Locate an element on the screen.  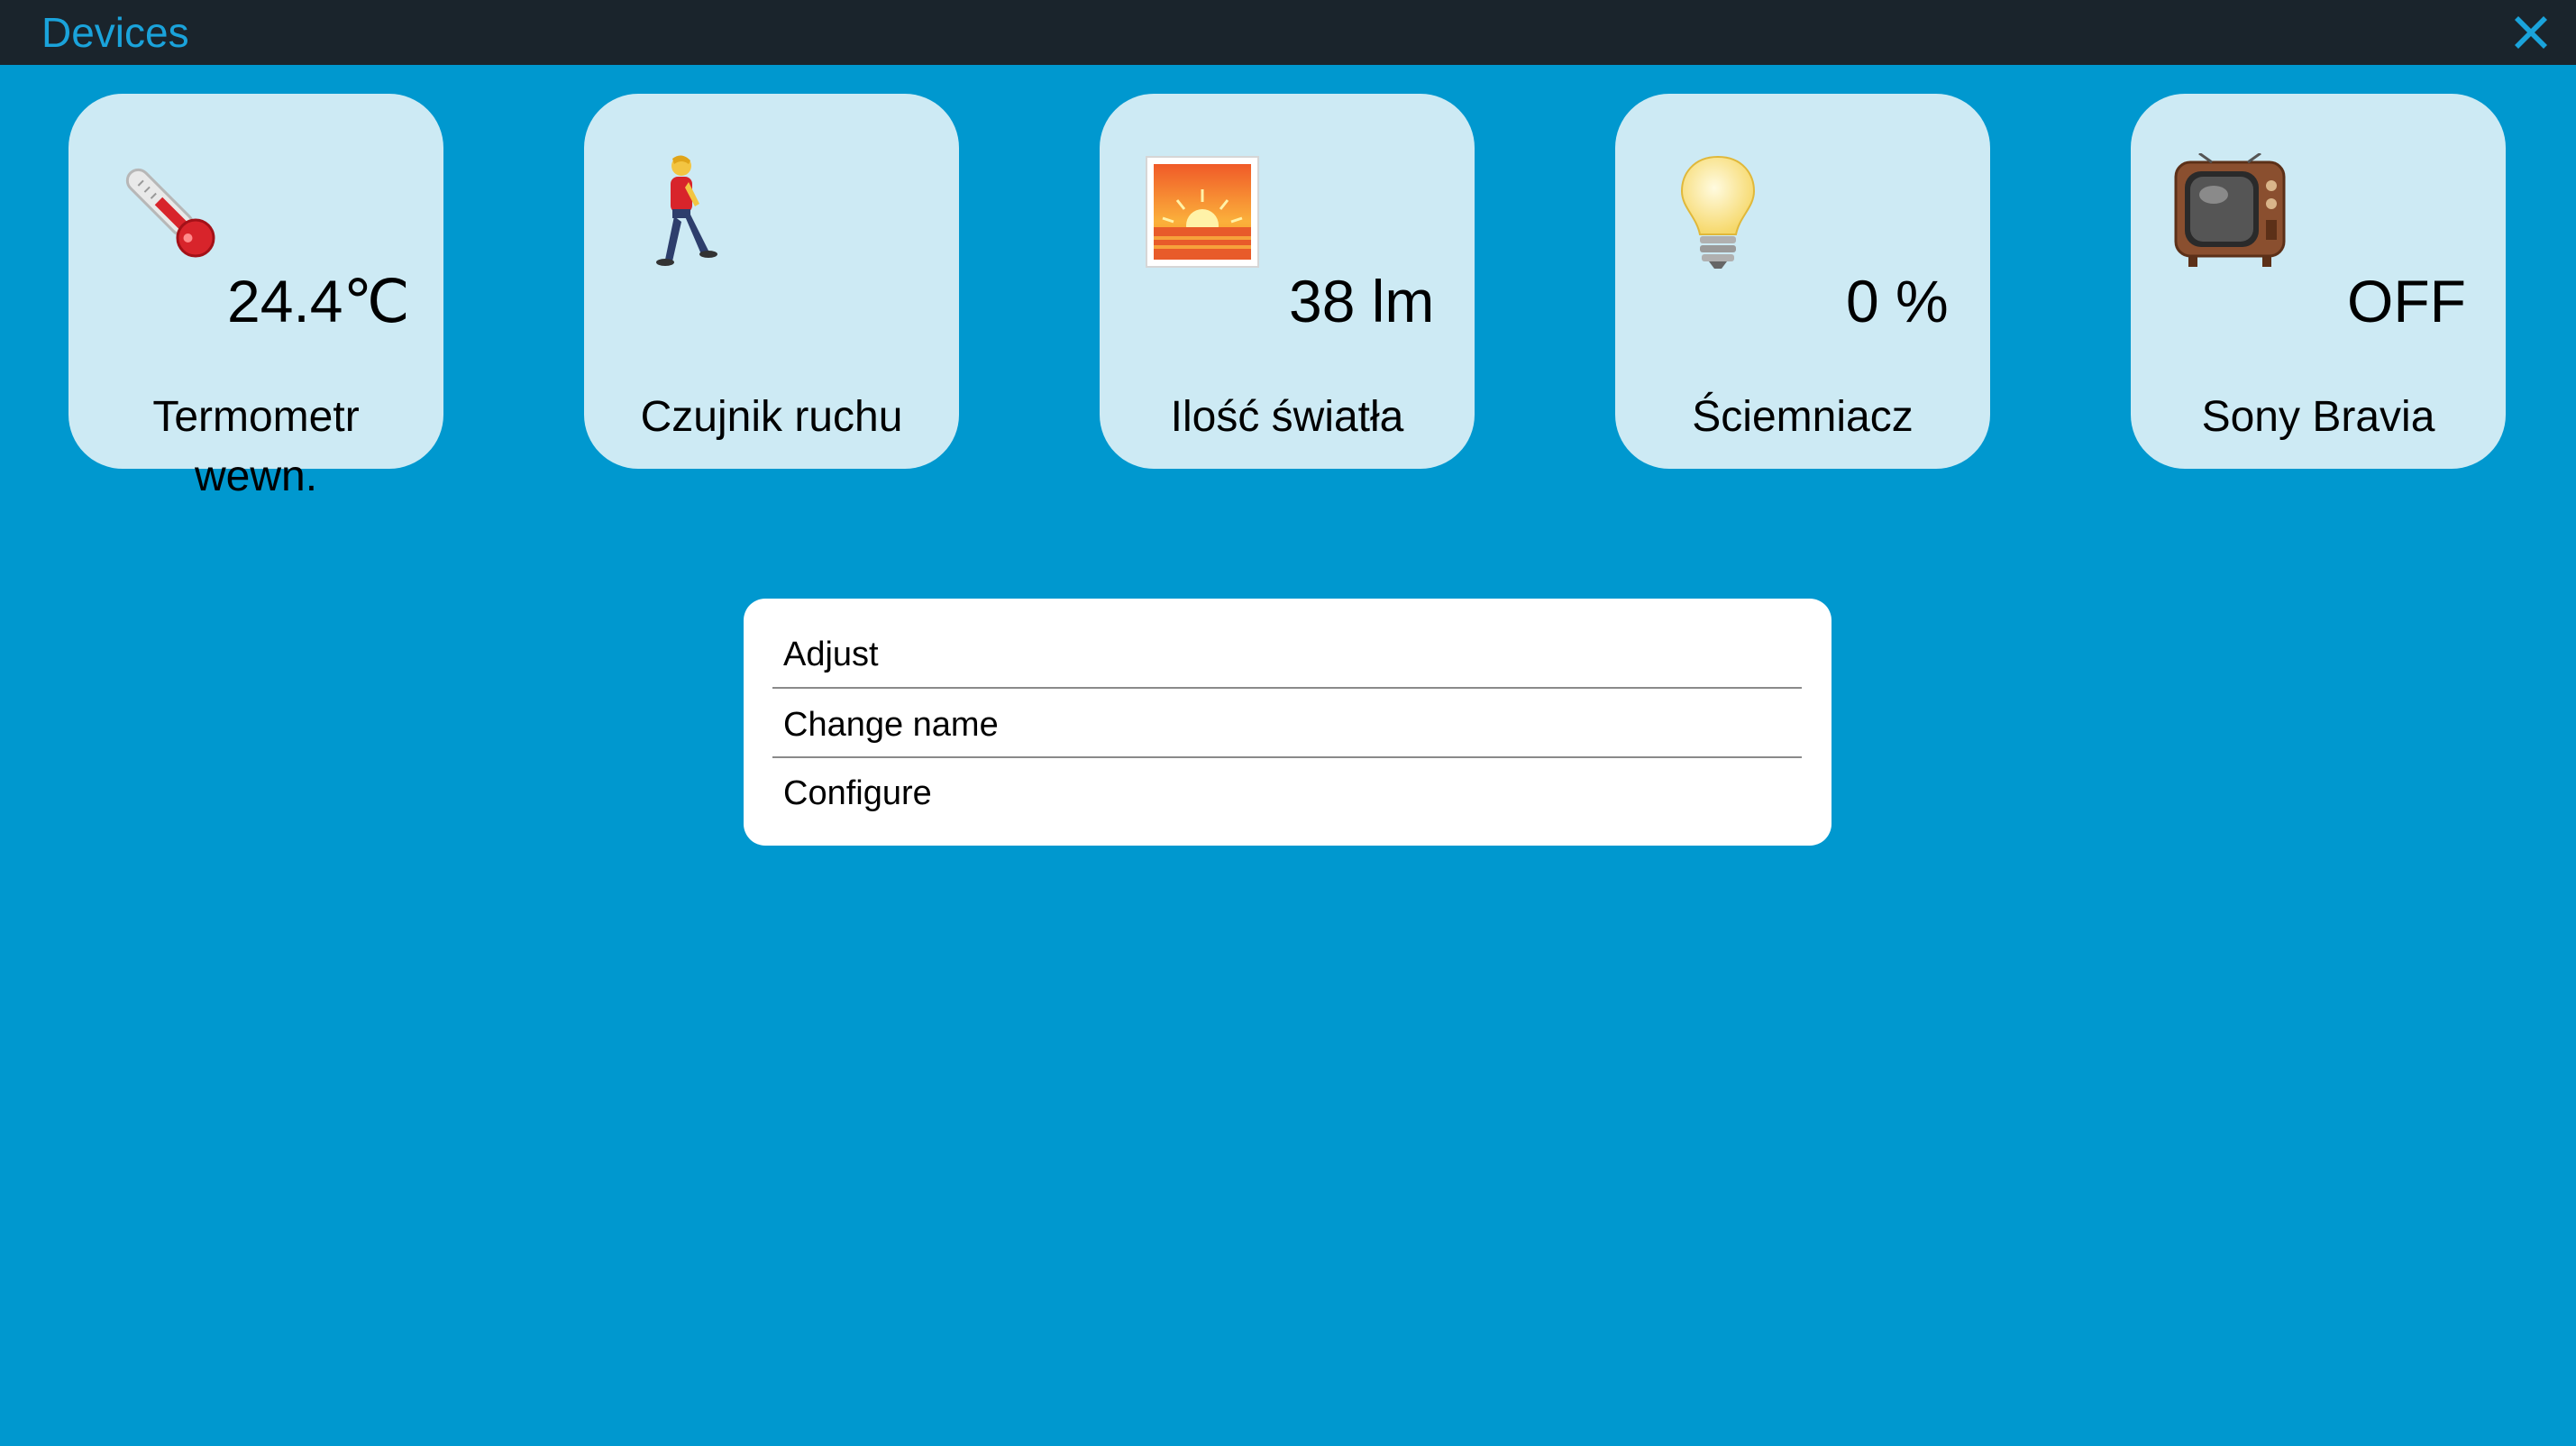
device-tile-motion-sensor: Czujnik ruchu is located at coordinates (771, 281).